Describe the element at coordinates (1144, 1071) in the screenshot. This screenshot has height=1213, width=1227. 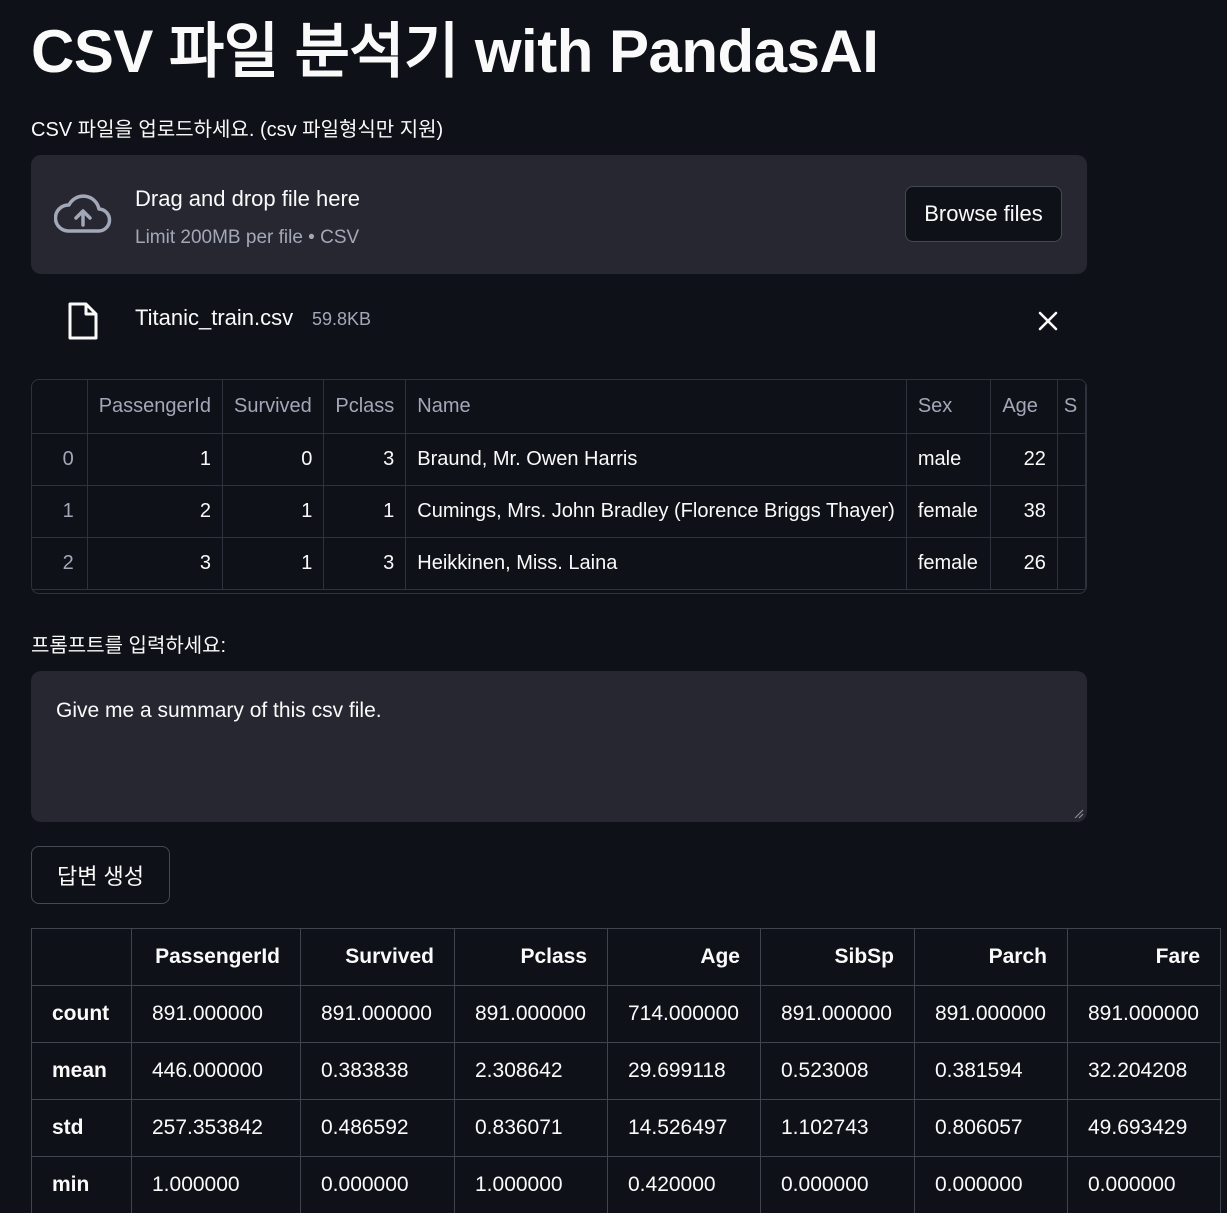
I see `table-cell: 32.204208` at that location.